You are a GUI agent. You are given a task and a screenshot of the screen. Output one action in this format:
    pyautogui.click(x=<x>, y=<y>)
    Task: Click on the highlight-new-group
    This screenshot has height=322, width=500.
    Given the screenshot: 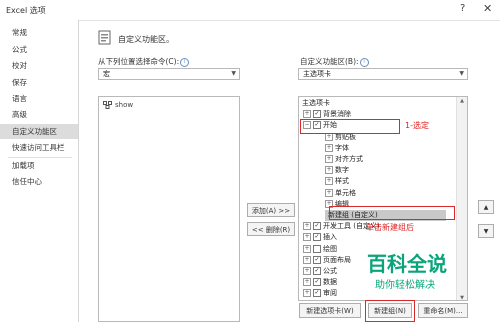 What is the action you would take?
    pyautogui.click(x=392, y=213)
    